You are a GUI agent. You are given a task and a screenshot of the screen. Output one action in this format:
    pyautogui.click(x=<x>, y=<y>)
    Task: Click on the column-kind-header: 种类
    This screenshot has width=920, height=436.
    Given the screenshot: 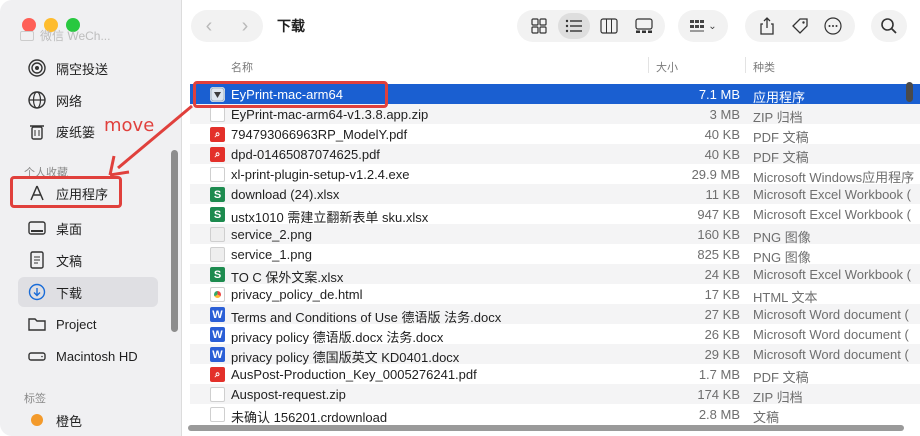 What is the action you would take?
    pyautogui.click(x=764, y=67)
    